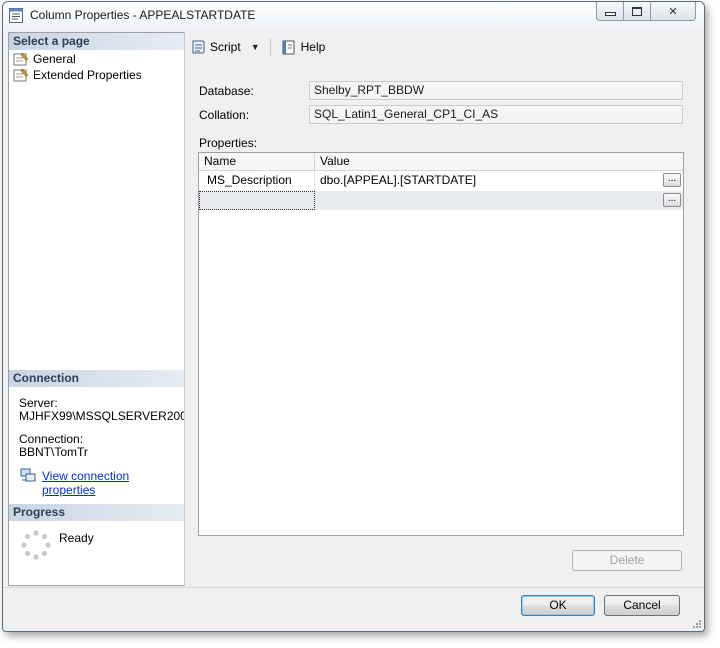 Image resolution: width=720 pixels, height=648 pixels. I want to click on help-label: Help, so click(313, 47).